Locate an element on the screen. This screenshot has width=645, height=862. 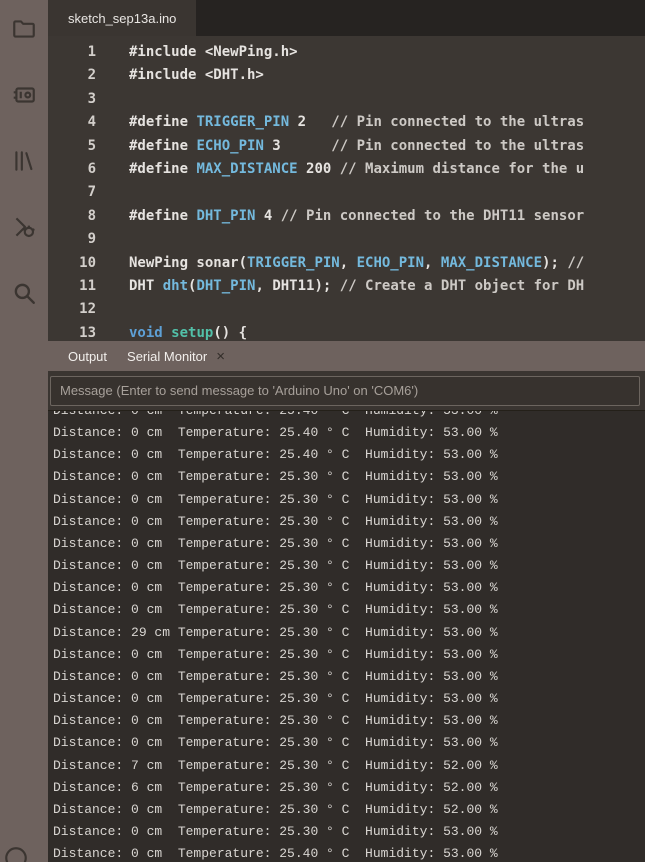
code-line: 13 void setup() { is located at coordinates (346, 331).